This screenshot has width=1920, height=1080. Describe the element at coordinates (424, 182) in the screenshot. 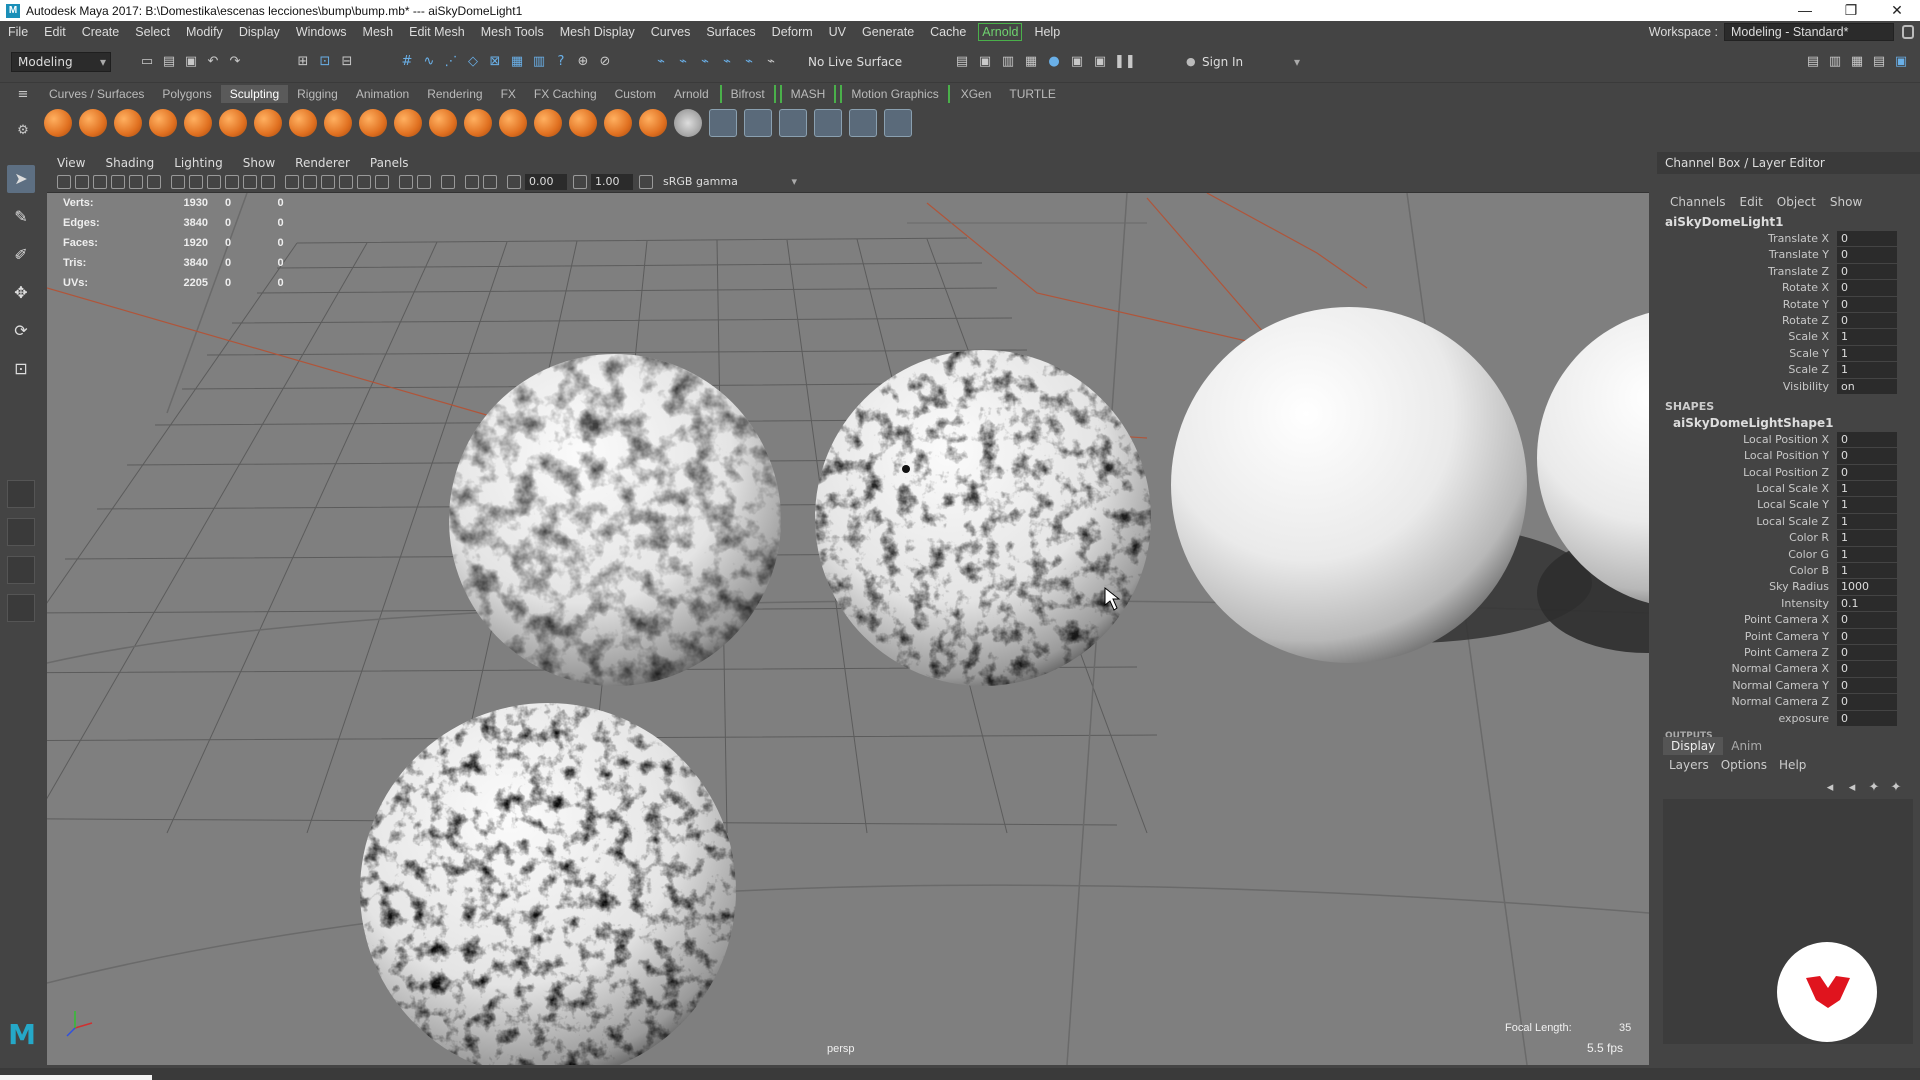

I see `xray-mode-icon` at that location.